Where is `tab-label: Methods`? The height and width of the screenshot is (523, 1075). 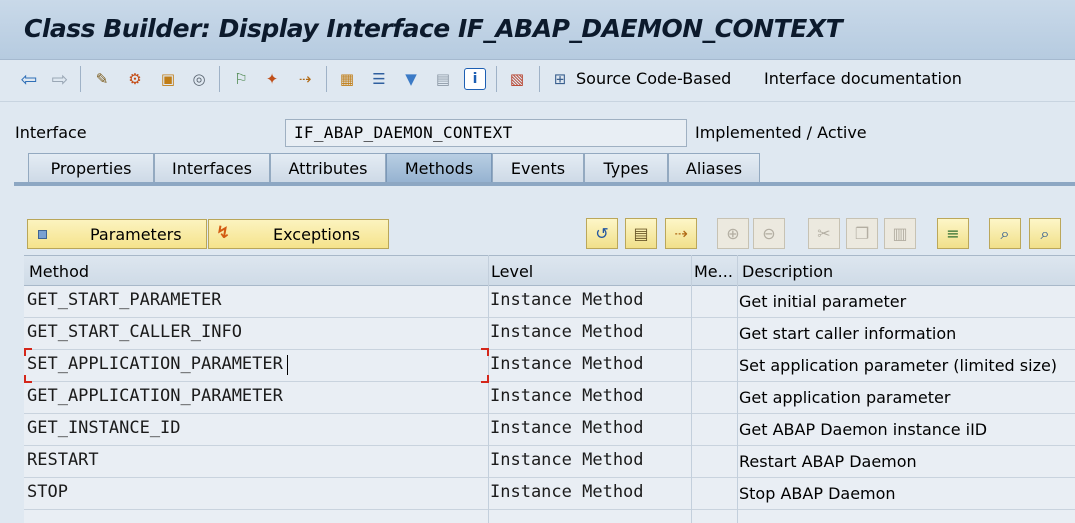 tab-label: Methods is located at coordinates (439, 168).